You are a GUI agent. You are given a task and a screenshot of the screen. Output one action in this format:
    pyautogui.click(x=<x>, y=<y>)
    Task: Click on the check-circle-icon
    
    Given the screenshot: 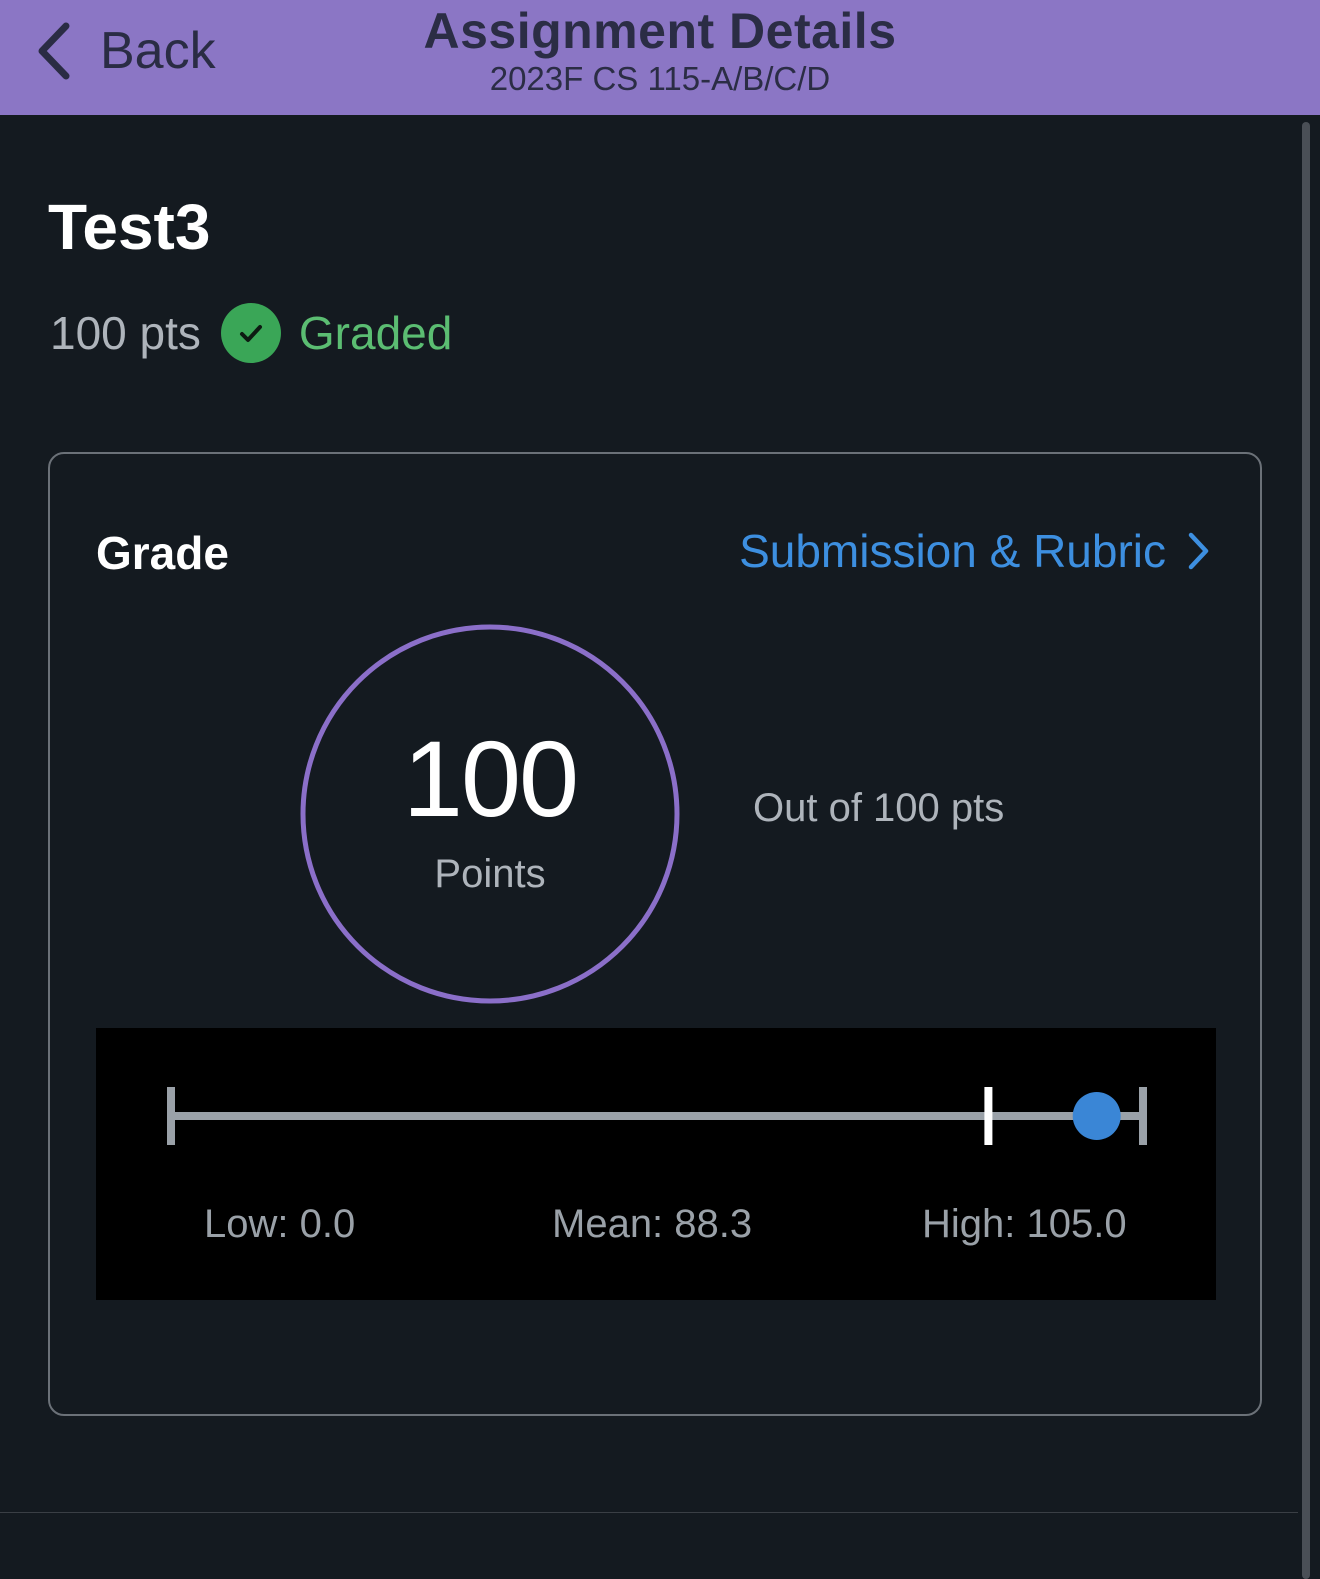 What is the action you would take?
    pyautogui.click(x=250, y=333)
    